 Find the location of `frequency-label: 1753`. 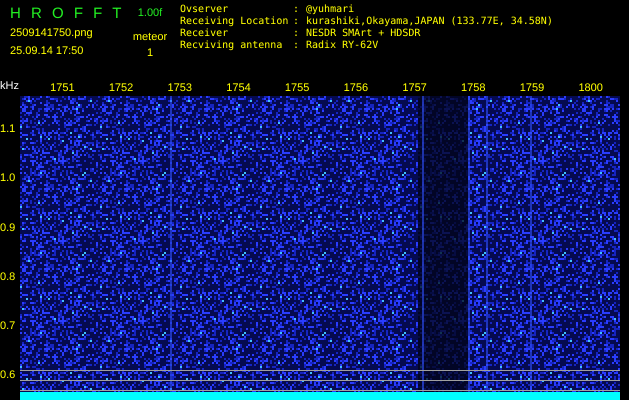

frequency-label: 1753 is located at coordinates (180, 88).